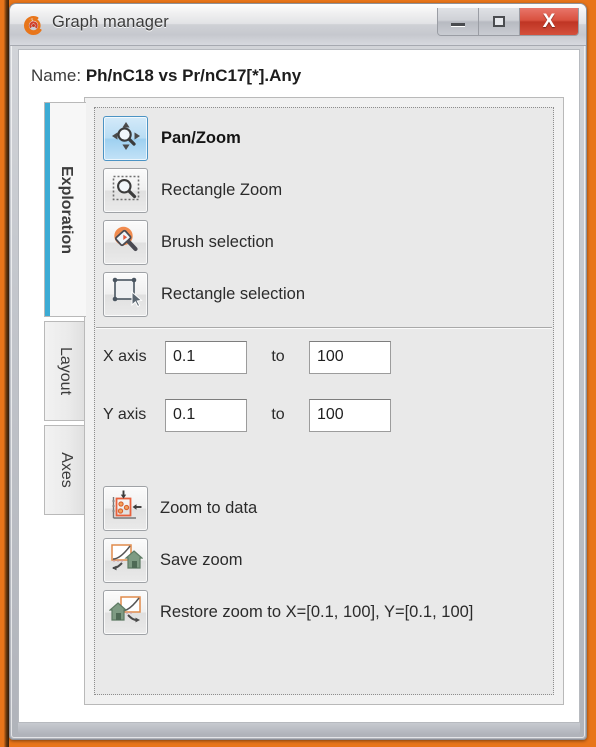  Describe the element at coordinates (327, 242) in the screenshot. I see `tool-row-brush-selection: Brush selection` at that location.